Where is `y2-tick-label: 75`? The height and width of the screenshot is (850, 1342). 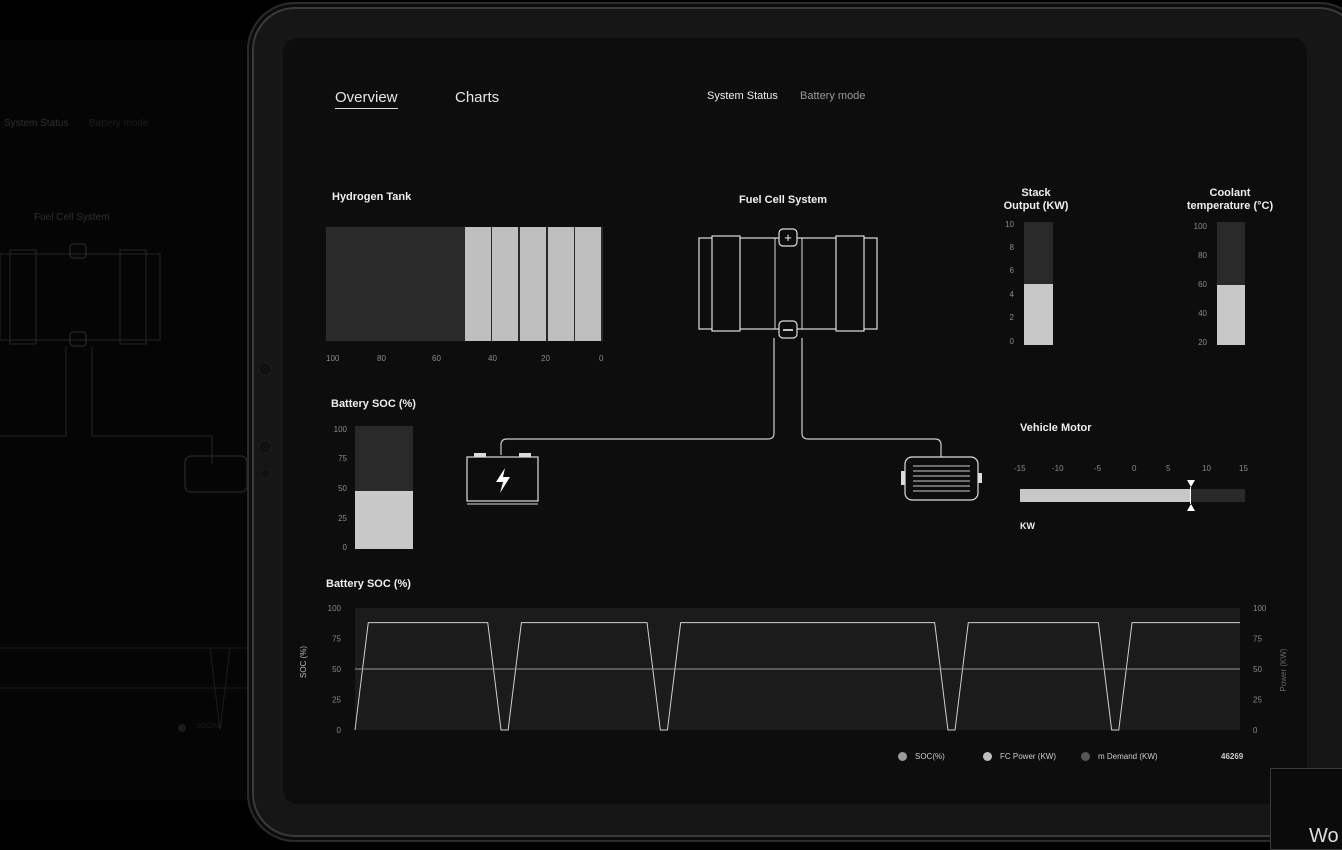 y2-tick-label: 75 is located at coordinates (1257, 639).